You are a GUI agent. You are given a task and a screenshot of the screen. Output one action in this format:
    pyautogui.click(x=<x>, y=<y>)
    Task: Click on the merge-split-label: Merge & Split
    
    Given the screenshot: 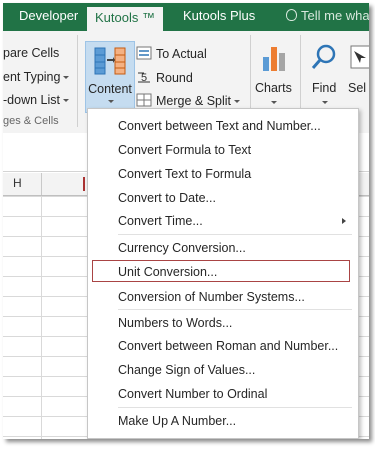 What is the action you would take?
    pyautogui.click(x=194, y=101)
    